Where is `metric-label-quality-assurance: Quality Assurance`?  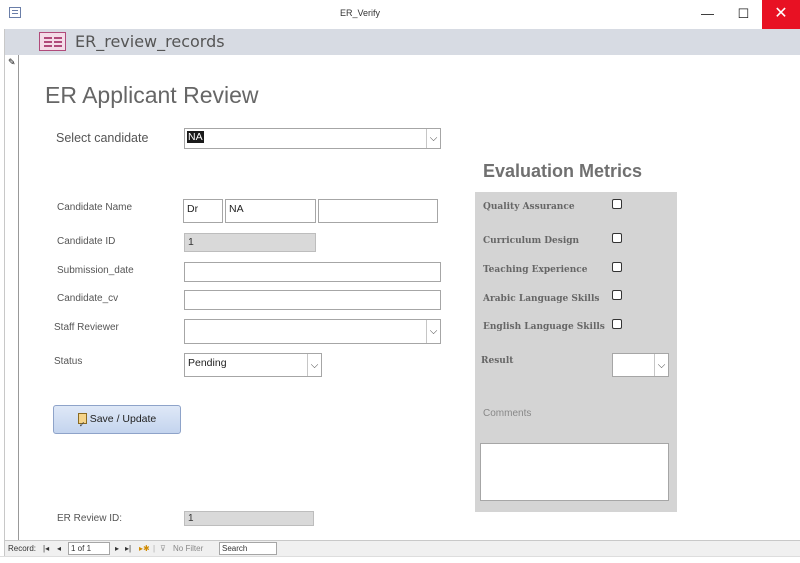 metric-label-quality-assurance: Quality Assurance is located at coordinates (529, 207).